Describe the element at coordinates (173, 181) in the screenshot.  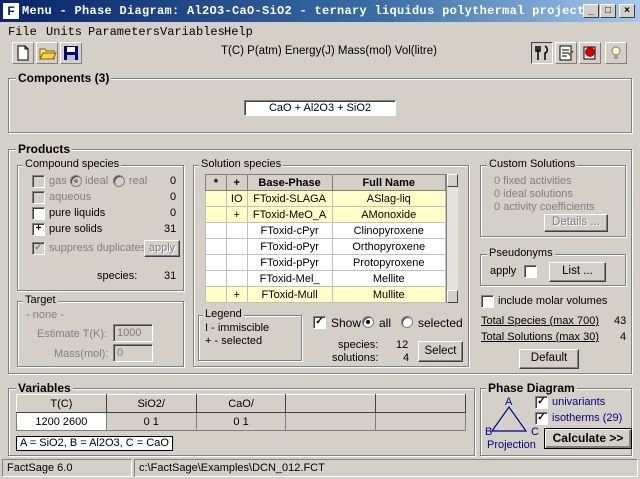
I see `gas-count: 0` at that location.